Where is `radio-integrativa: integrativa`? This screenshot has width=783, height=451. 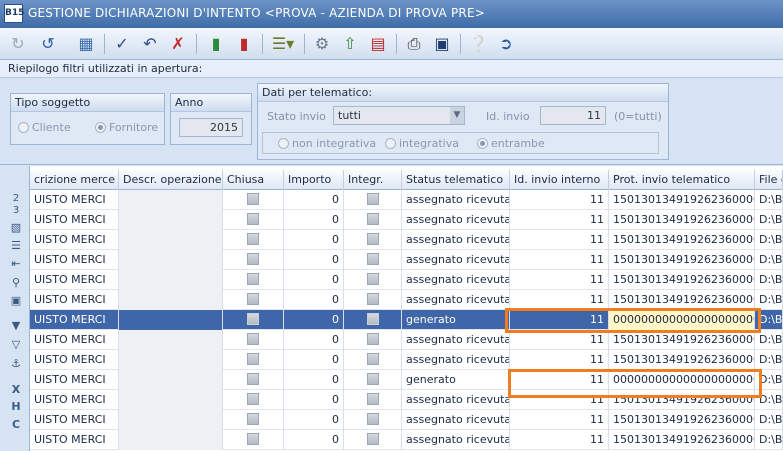
radio-integrativa: integrativa is located at coordinates (422, 143).